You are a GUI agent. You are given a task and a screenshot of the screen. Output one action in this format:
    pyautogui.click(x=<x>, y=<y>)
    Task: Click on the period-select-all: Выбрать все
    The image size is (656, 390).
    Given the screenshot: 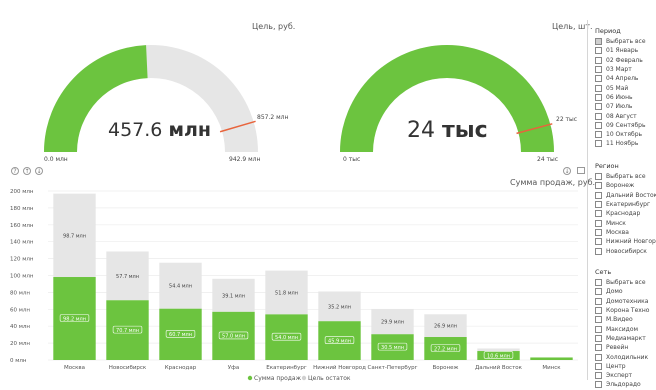 What is the action you would take?
    pyautogui.click(x=620, y=41)
    